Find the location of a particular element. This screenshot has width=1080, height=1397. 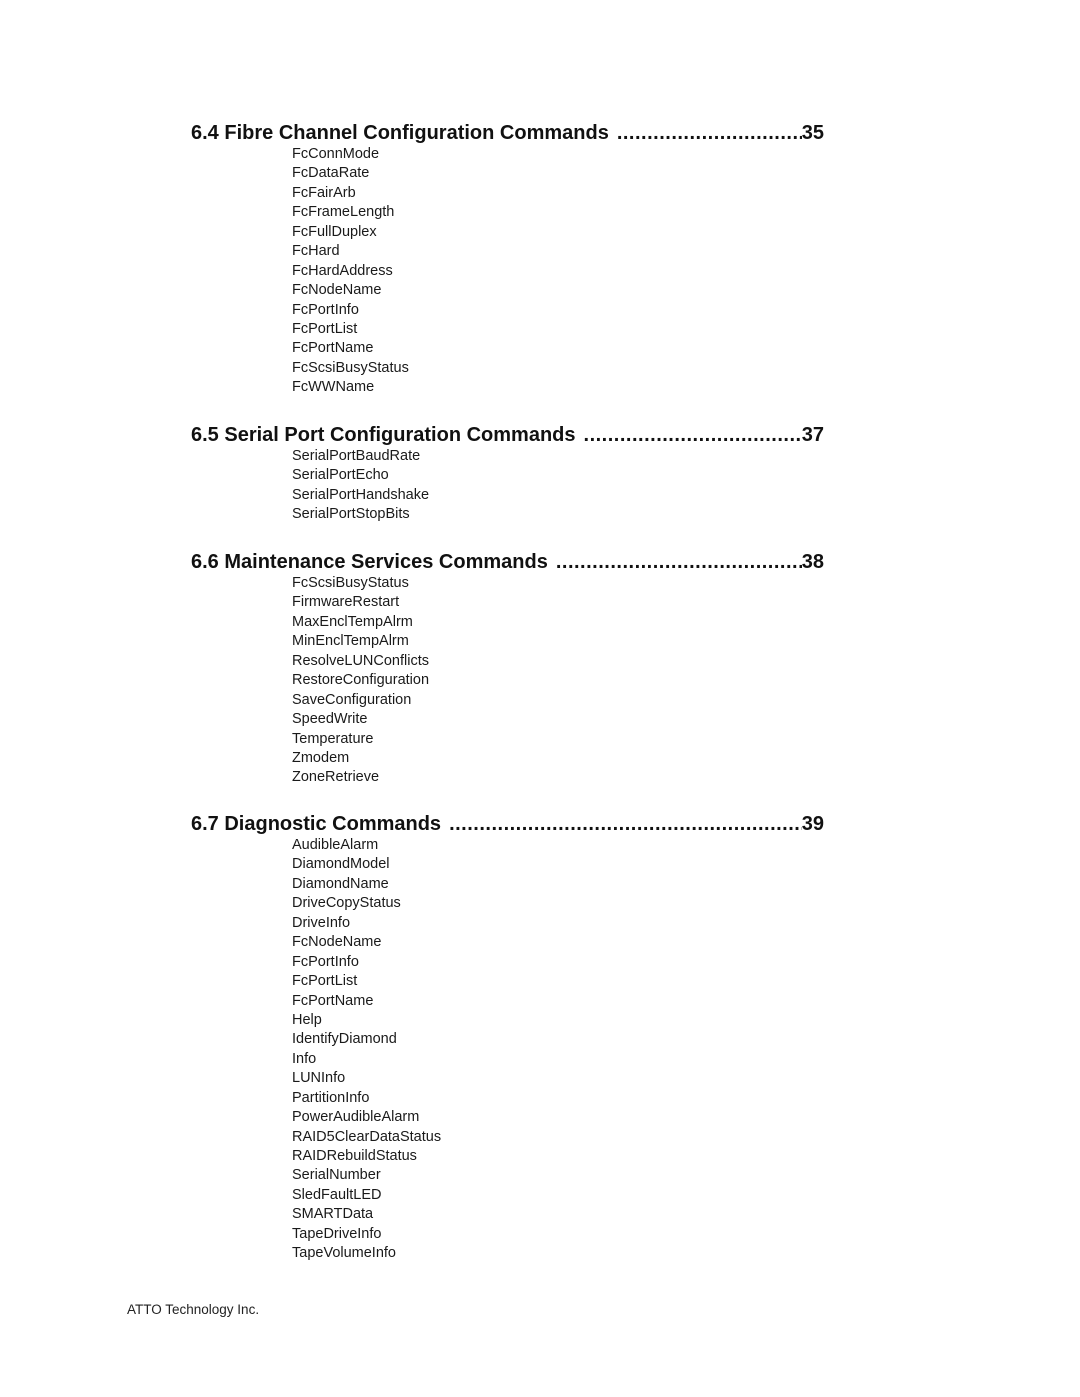

command-item: MaxEnclTempAlrm is located at coordinates (558, 622).